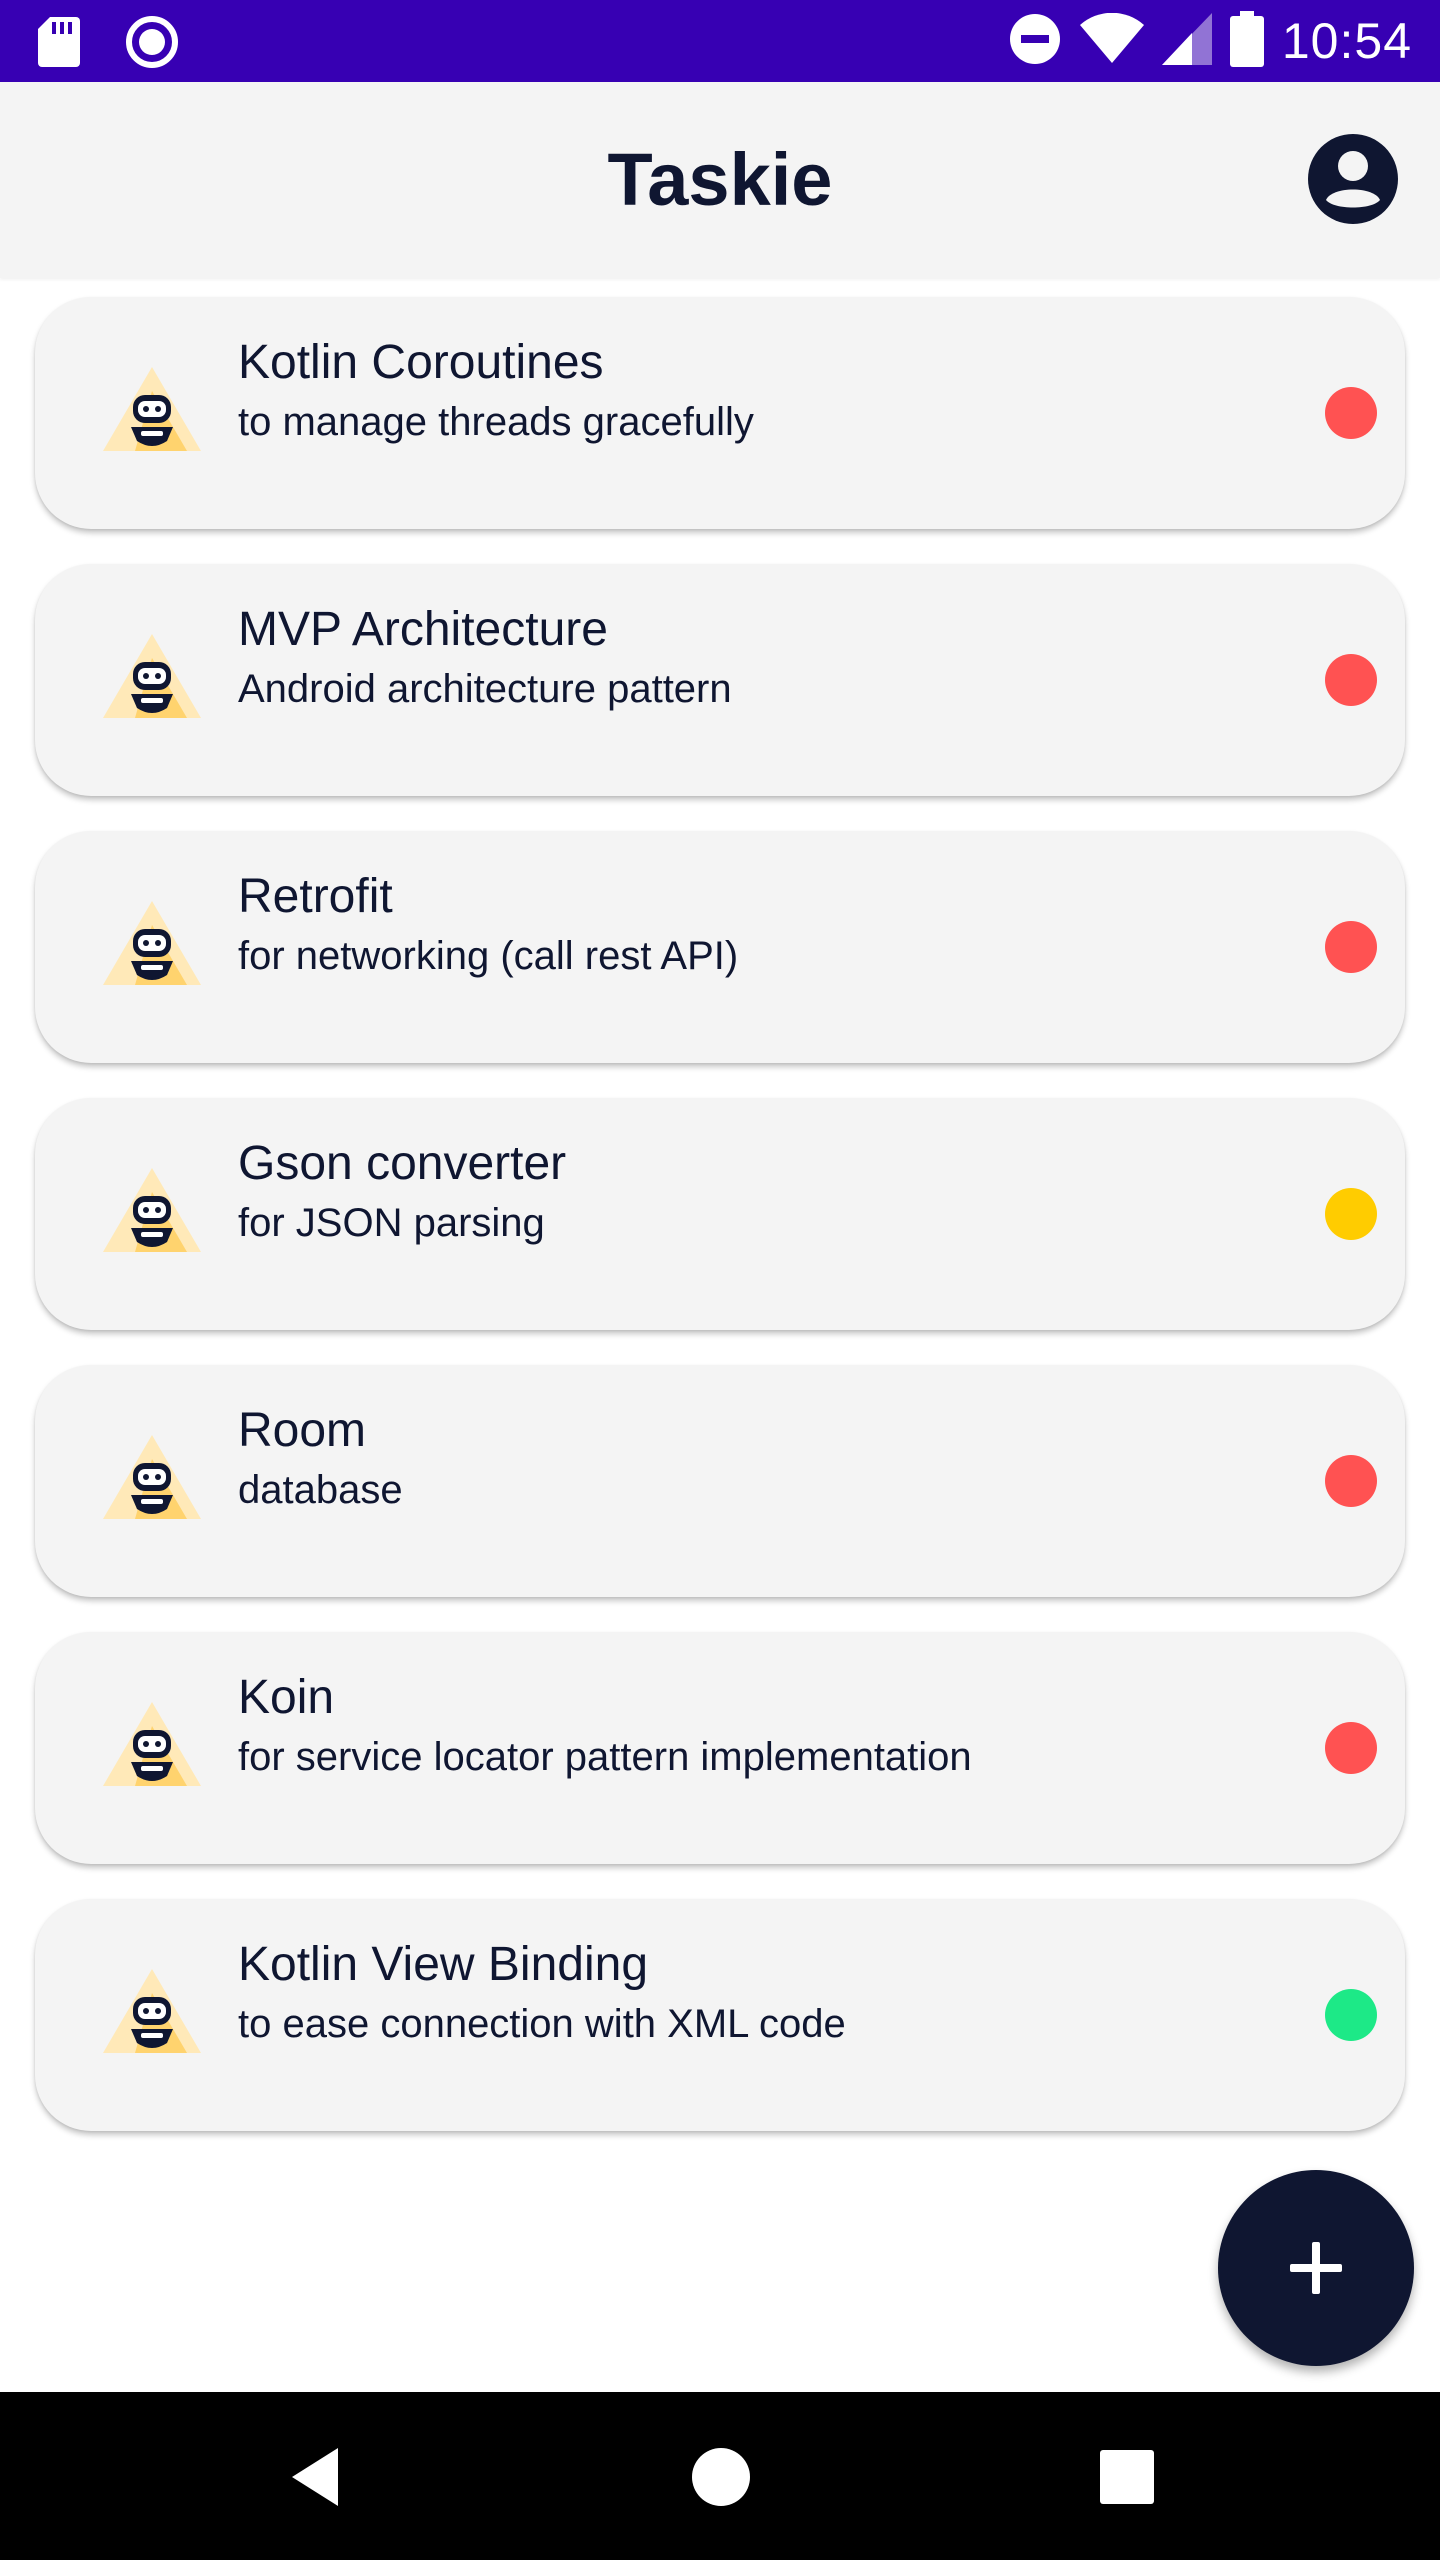 This screenshot has height=2560, width=1440. I want to click on recents-icon, so click(1127, 2477).